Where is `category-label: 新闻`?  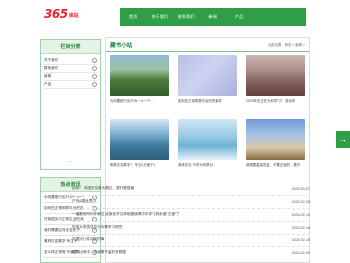 category-label: 新闻 is located at coordinates (48, 76).